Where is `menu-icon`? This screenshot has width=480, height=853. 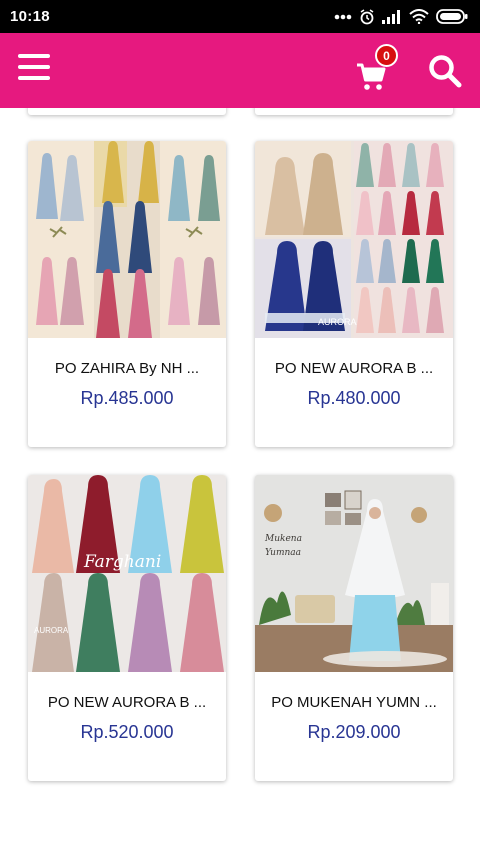
menu-icon is located at coordinates (34, 69).